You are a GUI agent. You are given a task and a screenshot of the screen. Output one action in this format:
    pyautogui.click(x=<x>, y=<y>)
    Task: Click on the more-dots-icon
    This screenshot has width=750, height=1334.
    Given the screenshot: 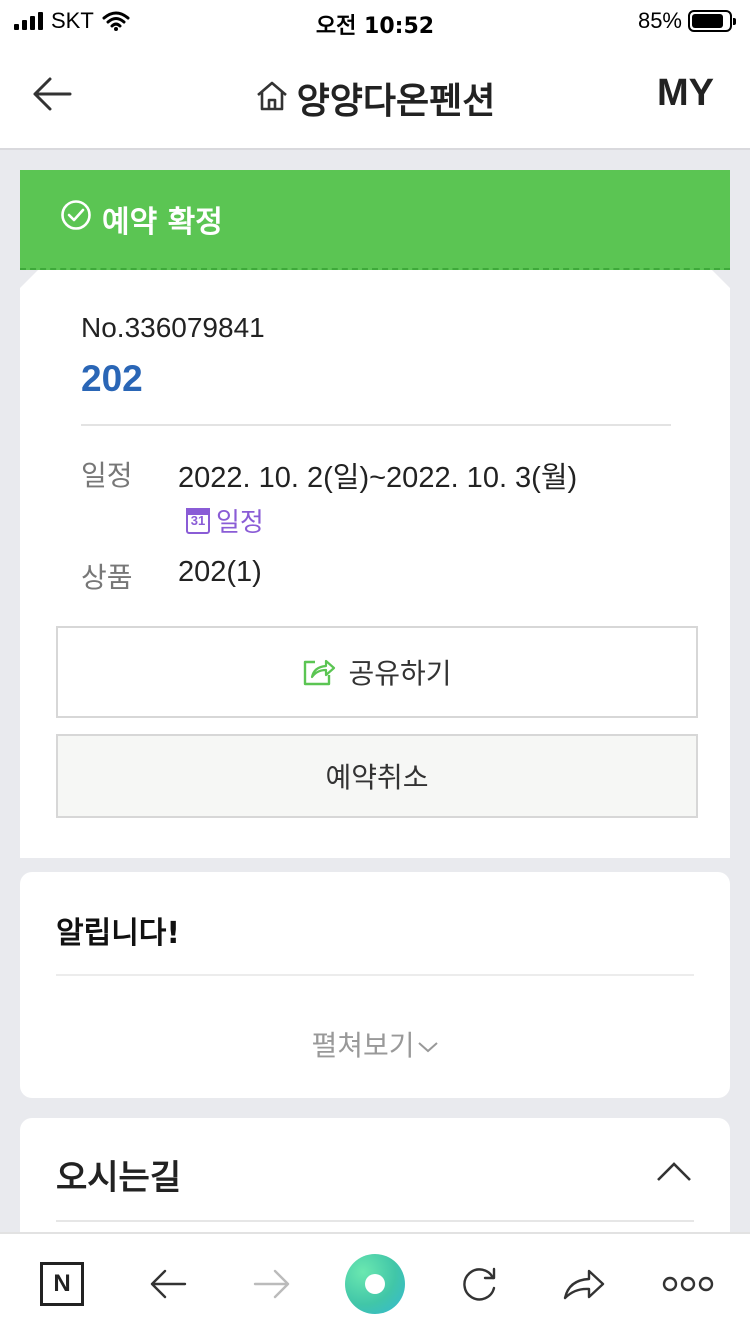 What is the action you would take?
    pyautogui.click(x=688, y=1284)
    